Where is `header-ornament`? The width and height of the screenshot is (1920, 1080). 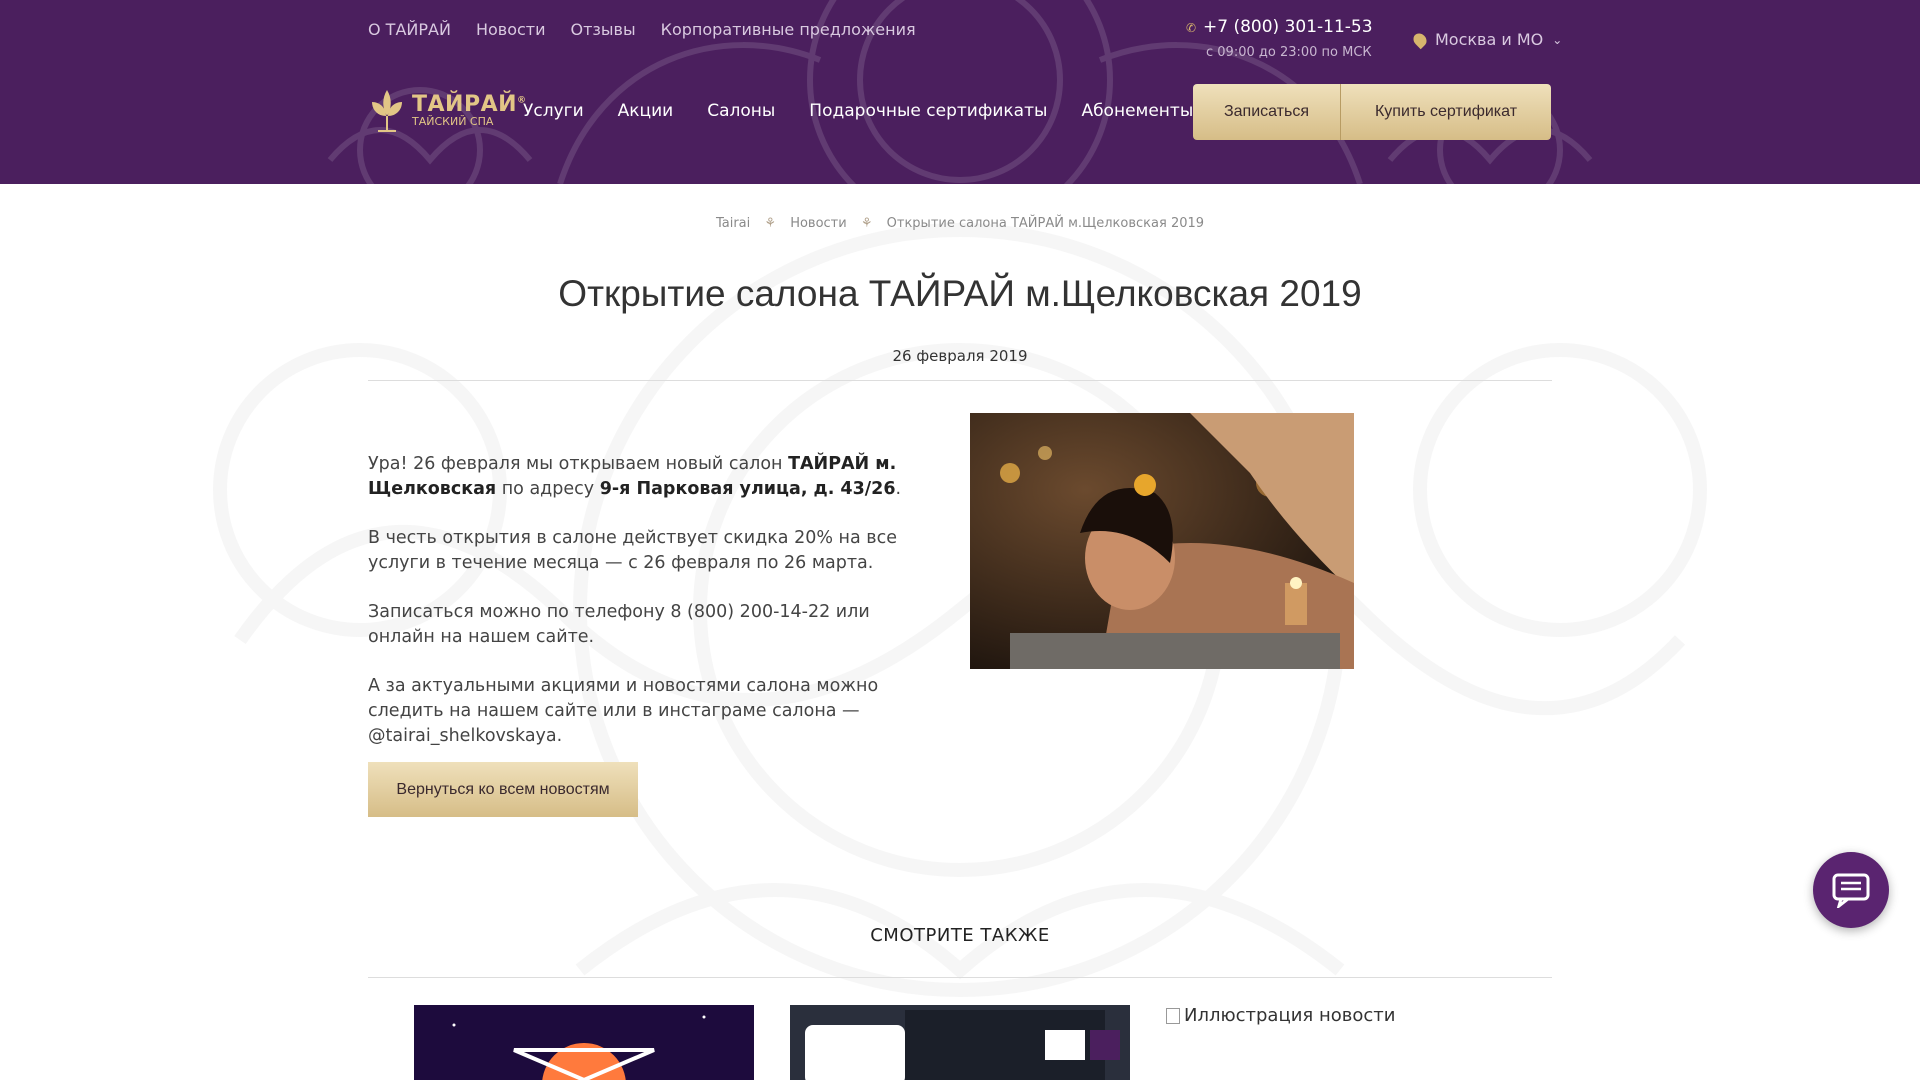 header-ornament is located at coordinates (960, 92).